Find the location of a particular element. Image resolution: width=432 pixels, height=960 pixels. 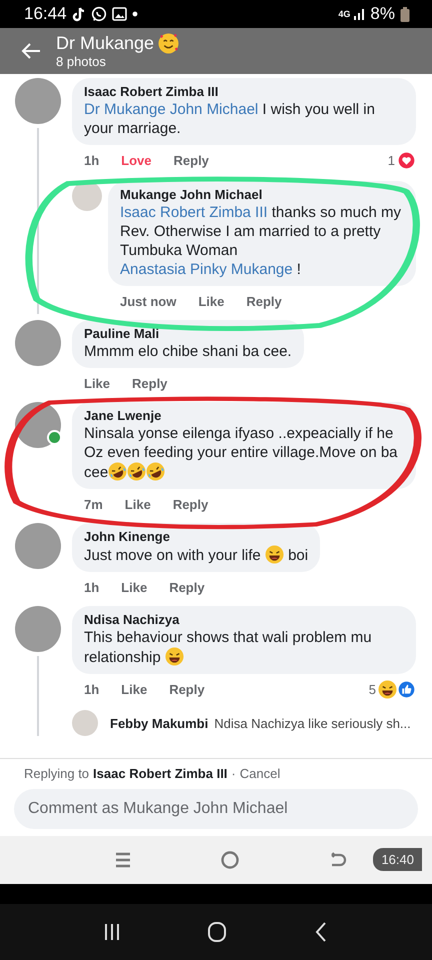

cancel-link: Cancel is located at coordinates (260, 773).